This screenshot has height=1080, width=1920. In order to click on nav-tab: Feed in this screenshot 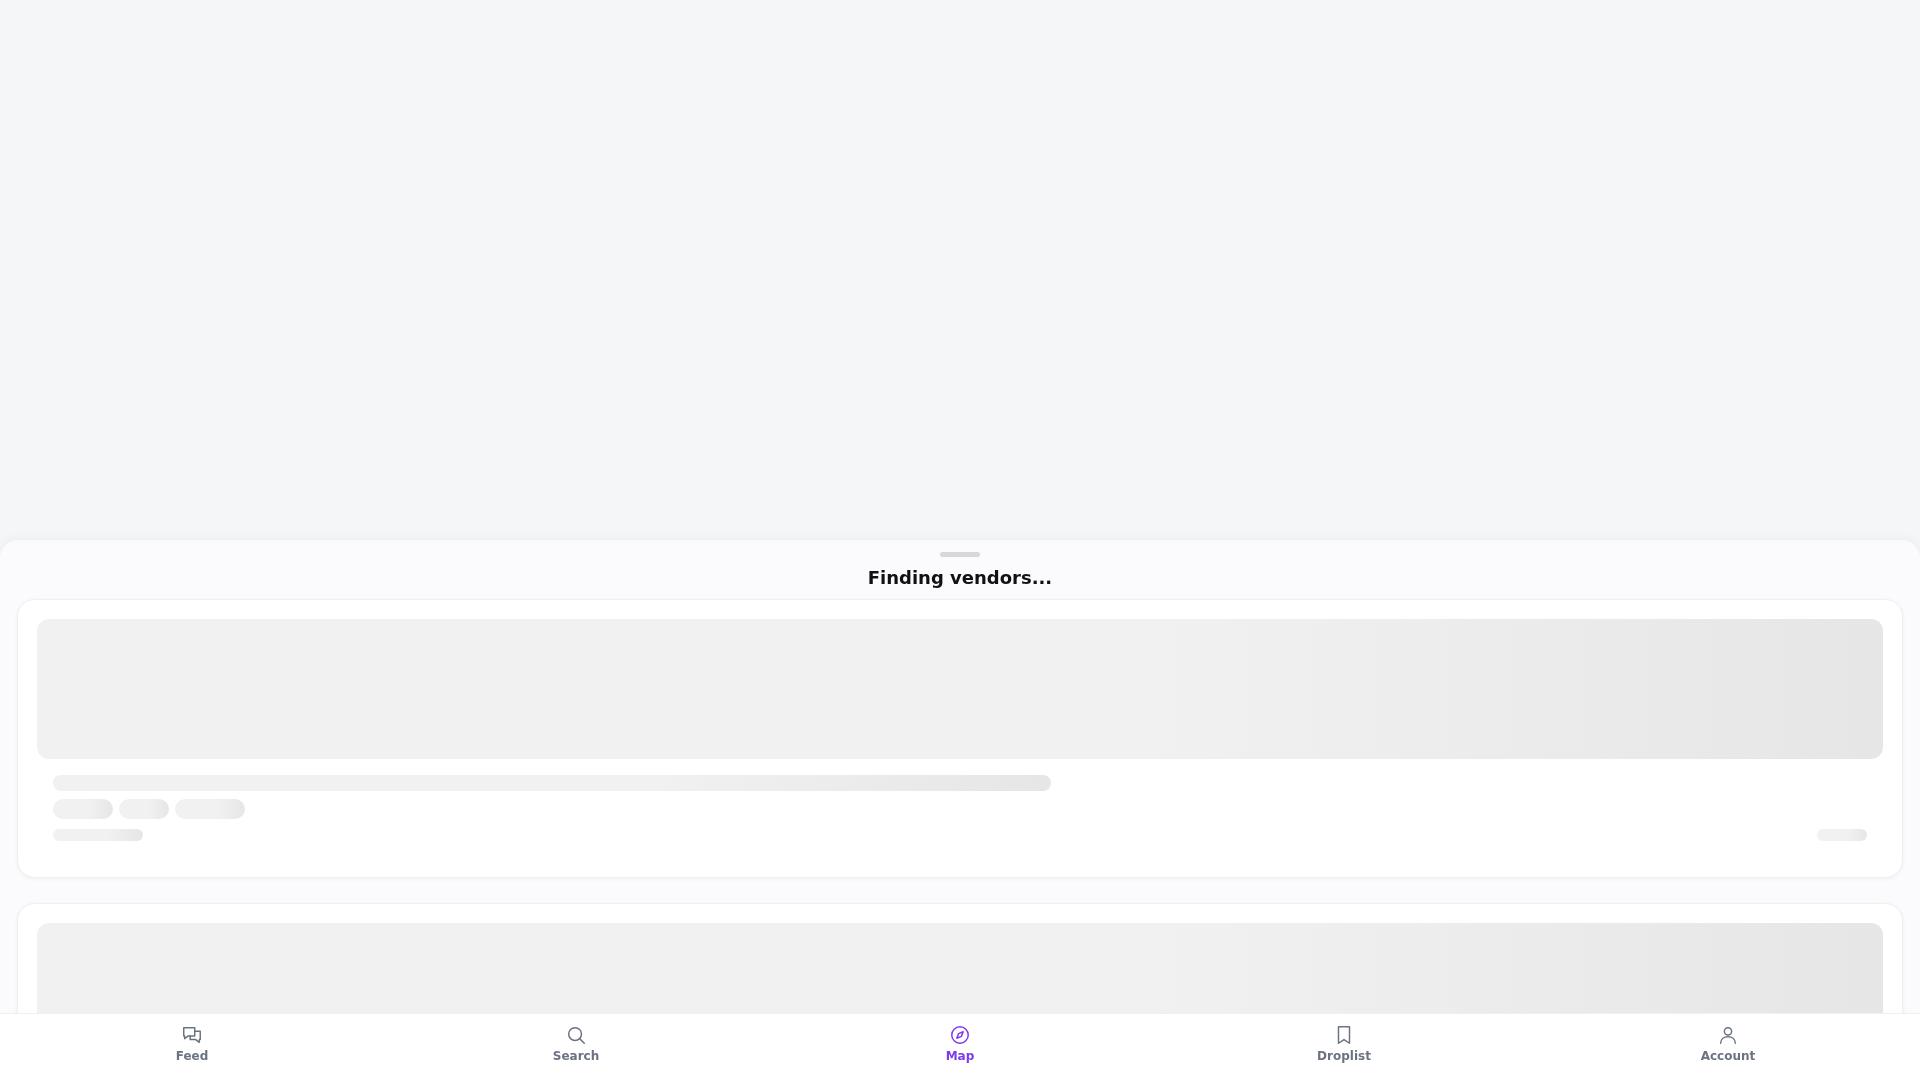, I will do `click(192, 1047)`.